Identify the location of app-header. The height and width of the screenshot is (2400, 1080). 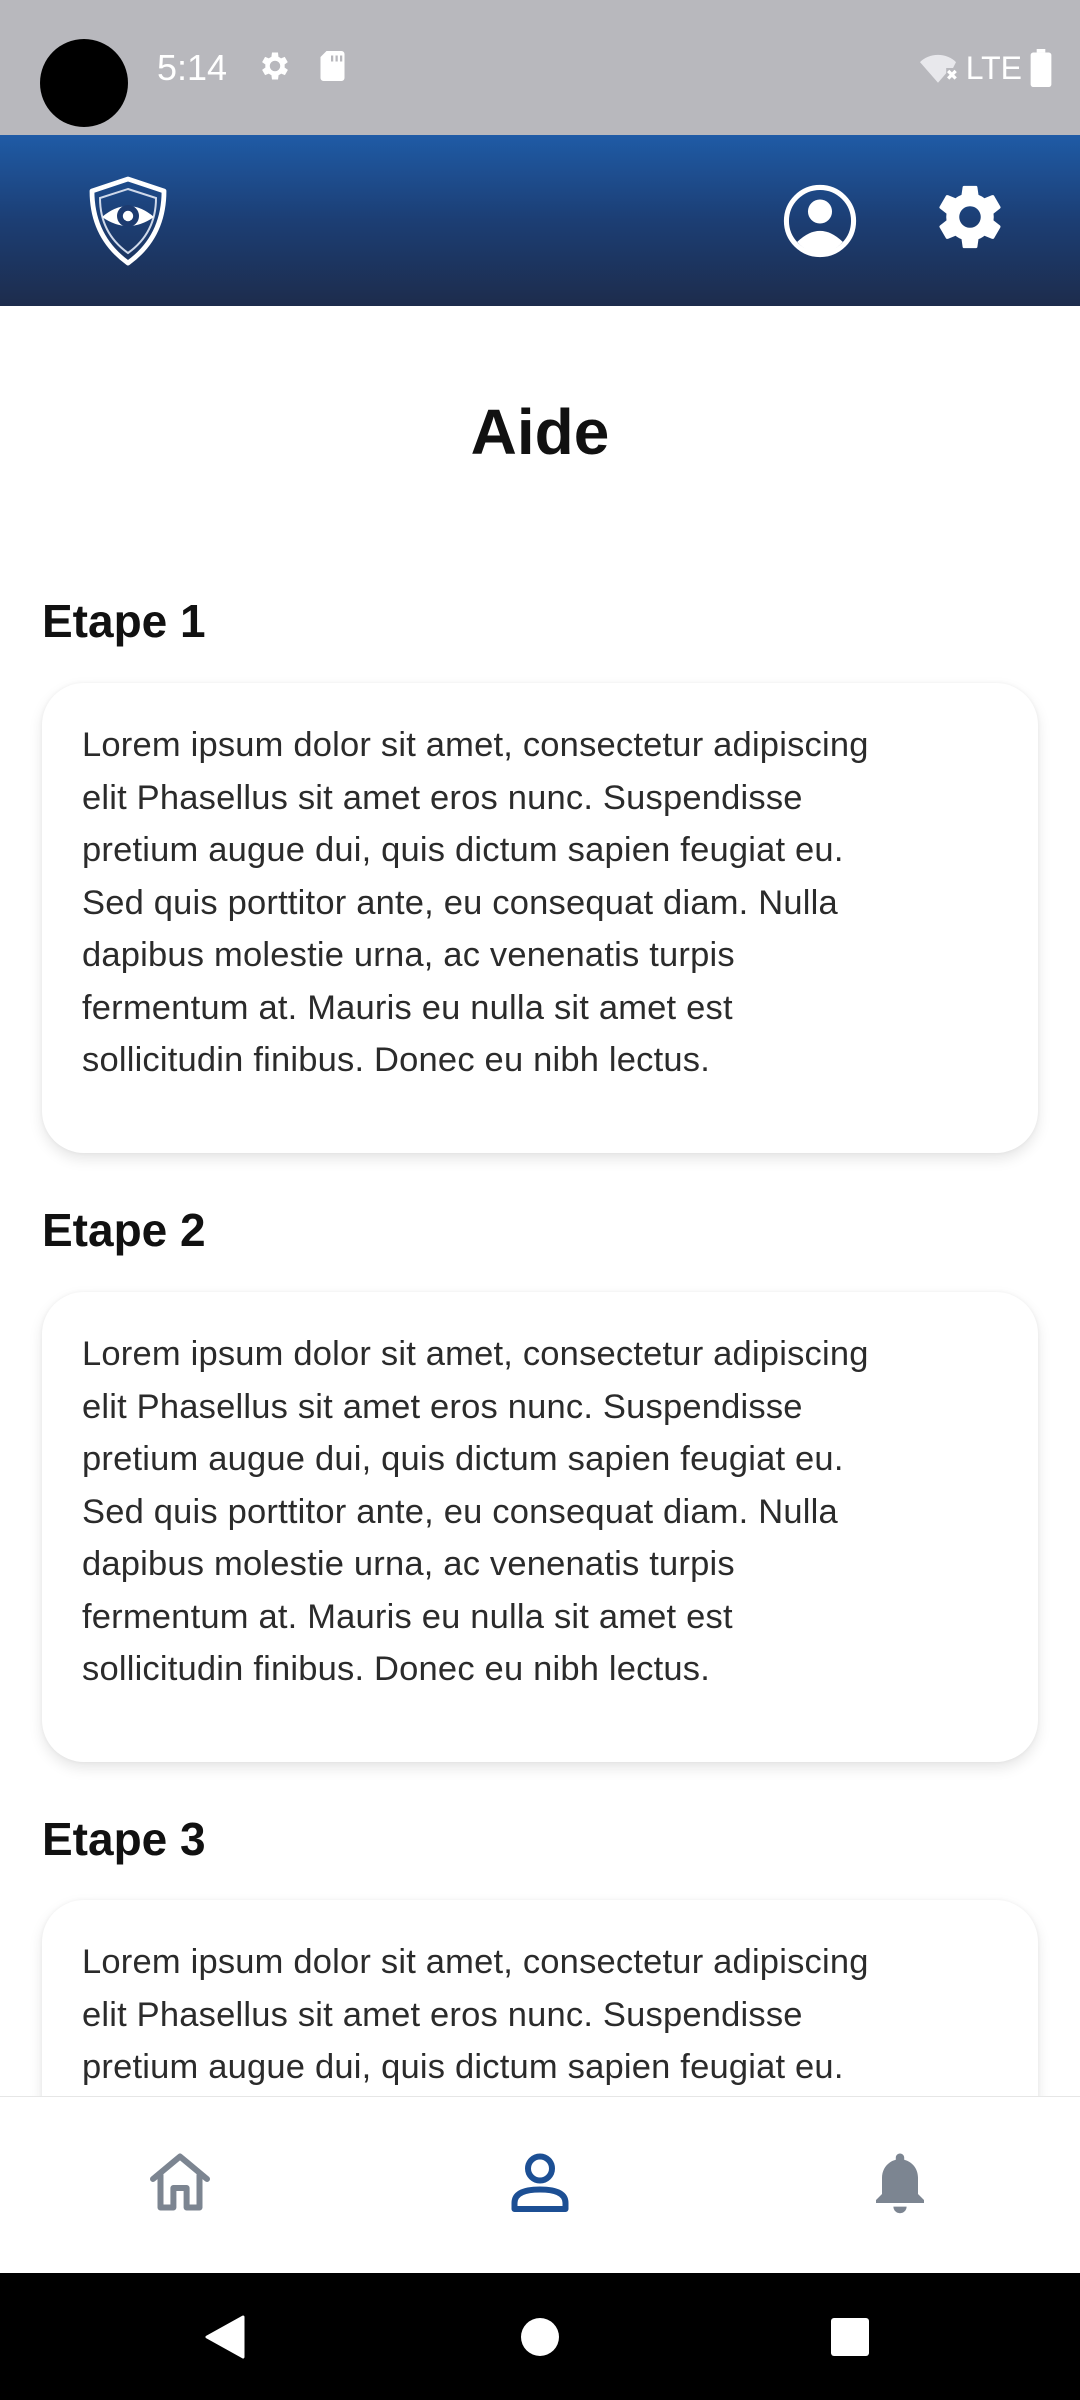
(540, 220).